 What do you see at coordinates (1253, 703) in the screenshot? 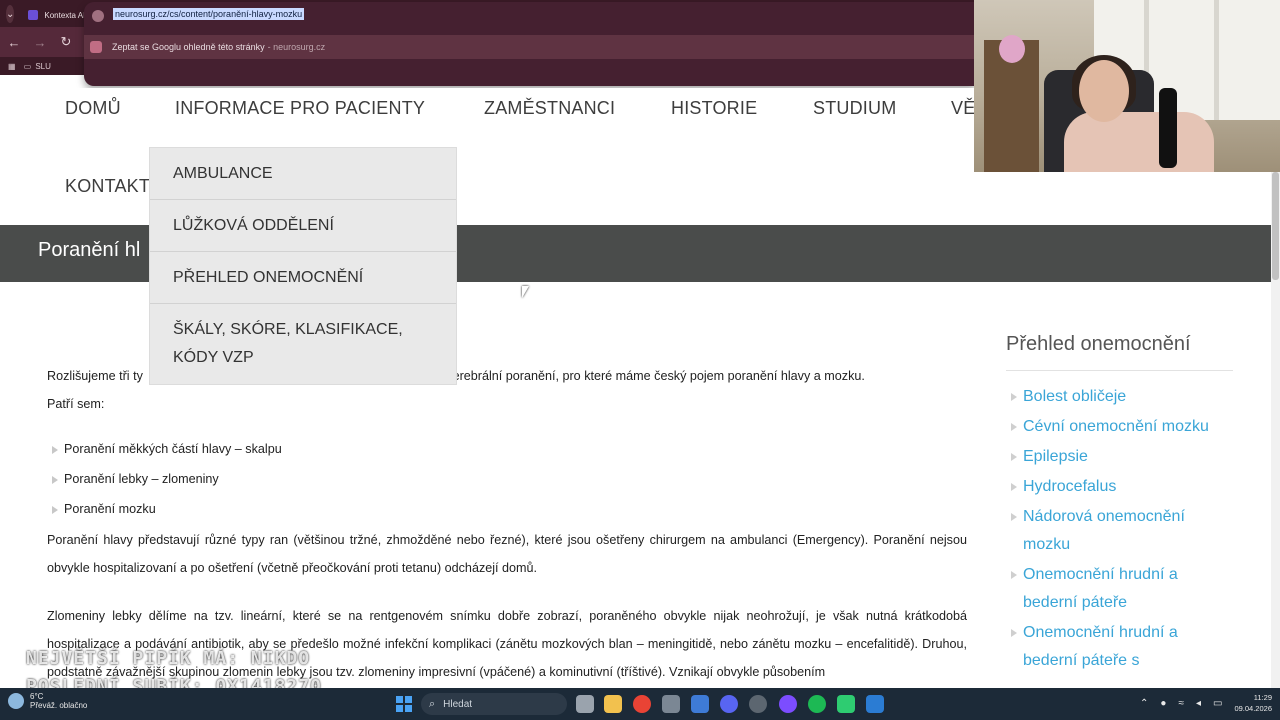
I see `clock: 11:29 09.04.2026` at bounding box center [1253, 703].